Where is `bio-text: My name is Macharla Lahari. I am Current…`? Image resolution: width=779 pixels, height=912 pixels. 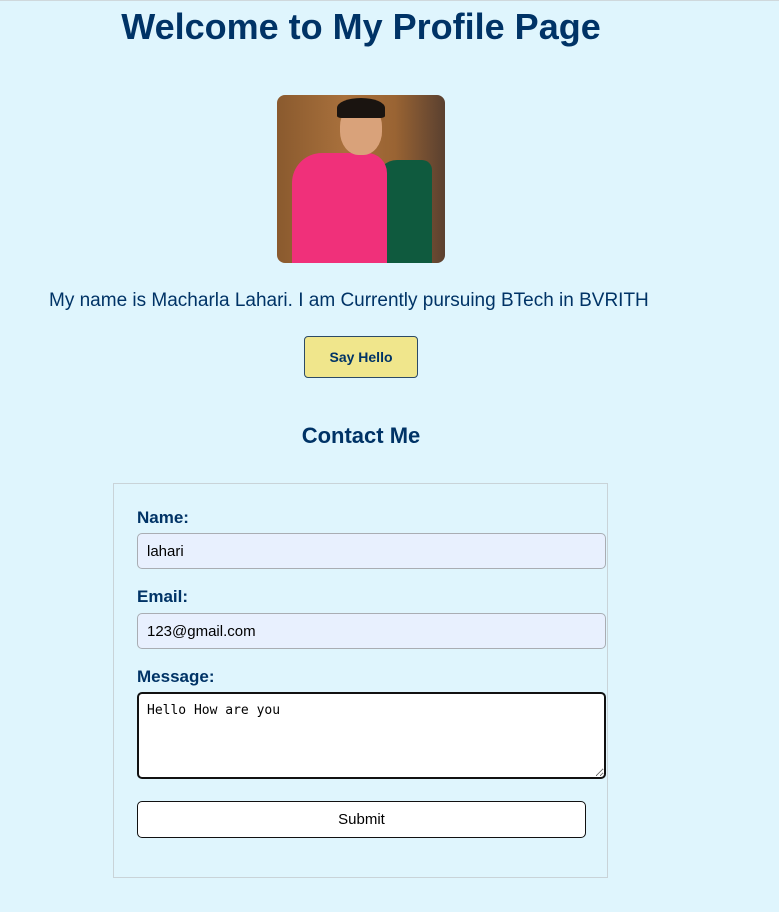 bio-text: My name is Macharla Lahari. I am Current… is located at coordinates (349, 300).